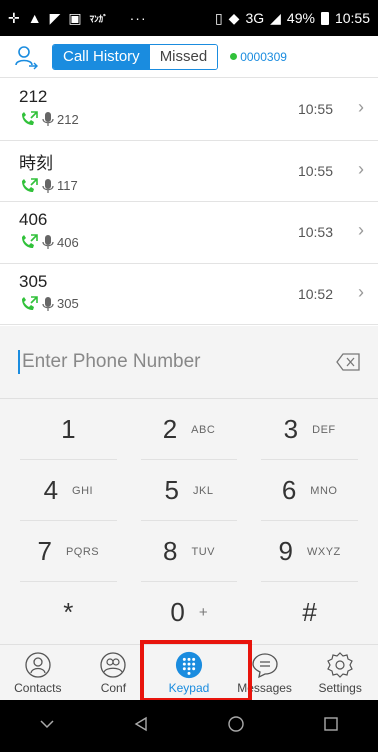  I want to click on tab-label: Contacts, so click(38, 688).